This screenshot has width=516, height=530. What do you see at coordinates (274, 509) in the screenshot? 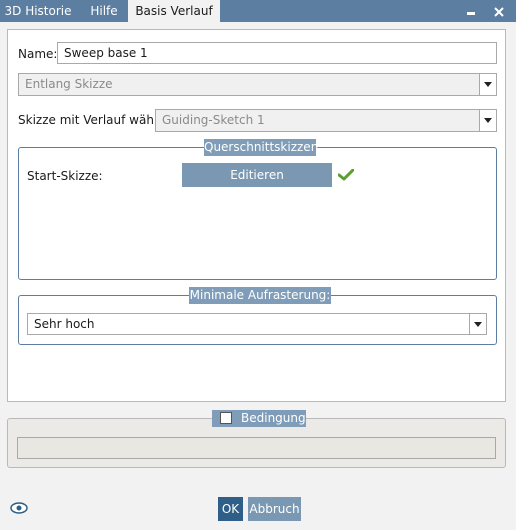
I see `cancel-button: Abbruch` at bounding box center [274, 509].